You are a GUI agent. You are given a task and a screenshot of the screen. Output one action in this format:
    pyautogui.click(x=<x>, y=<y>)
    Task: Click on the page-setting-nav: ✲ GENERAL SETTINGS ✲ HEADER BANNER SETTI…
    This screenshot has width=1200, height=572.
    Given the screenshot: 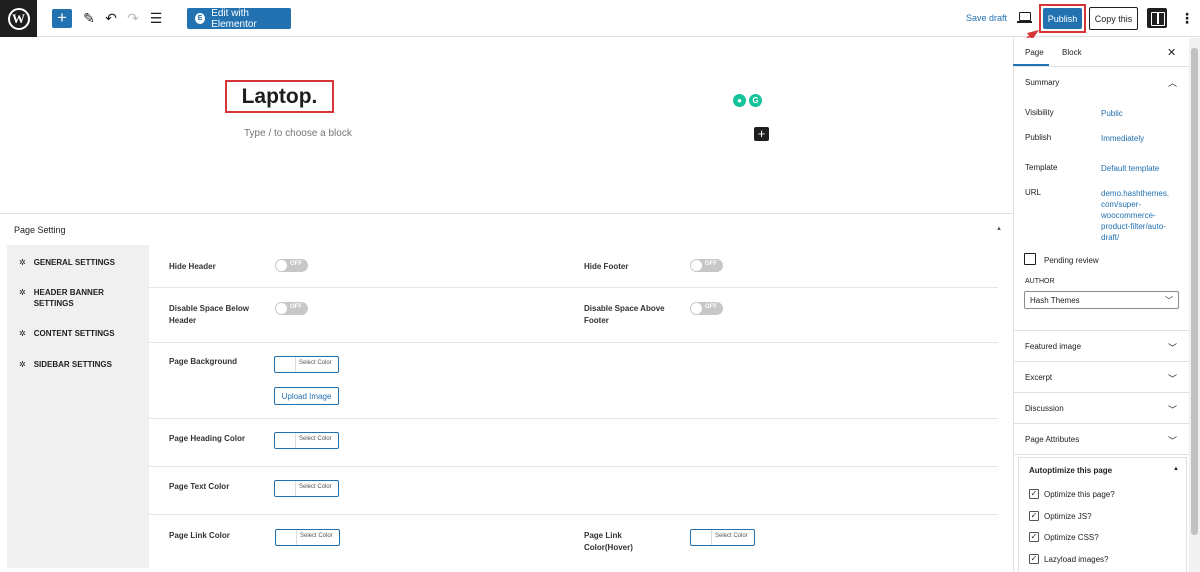 What is the action you would take?
    pyautogui.click(x=78, y=406)
    